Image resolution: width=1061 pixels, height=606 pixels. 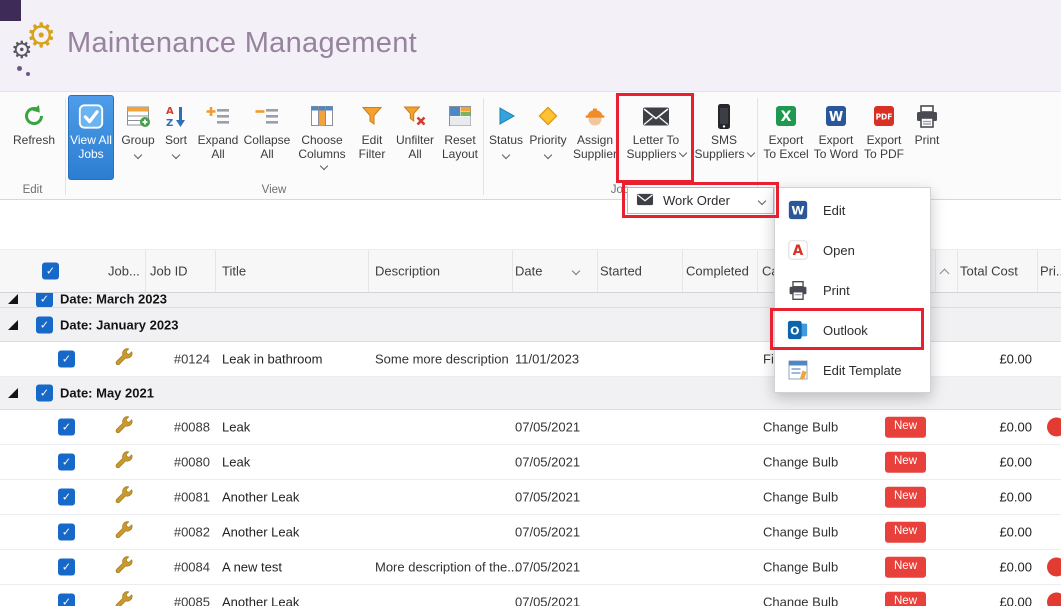 What do you see at coordinates (506, 137) in the screenshot?
I see `status-button: Status` at bounding box center [506, 137].